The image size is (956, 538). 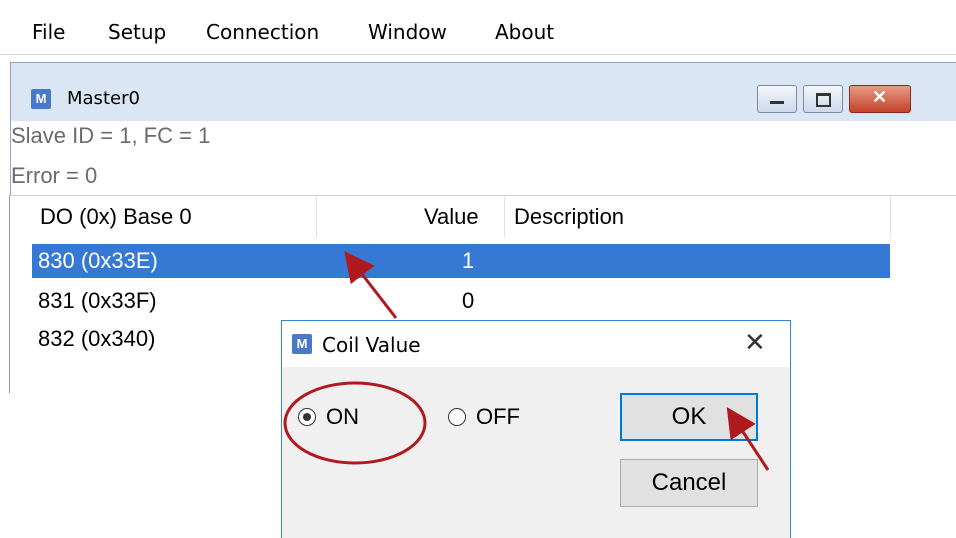 I want to click on list-header: DO (0x) Base 0 Value Description, so click(x=450, y=217).